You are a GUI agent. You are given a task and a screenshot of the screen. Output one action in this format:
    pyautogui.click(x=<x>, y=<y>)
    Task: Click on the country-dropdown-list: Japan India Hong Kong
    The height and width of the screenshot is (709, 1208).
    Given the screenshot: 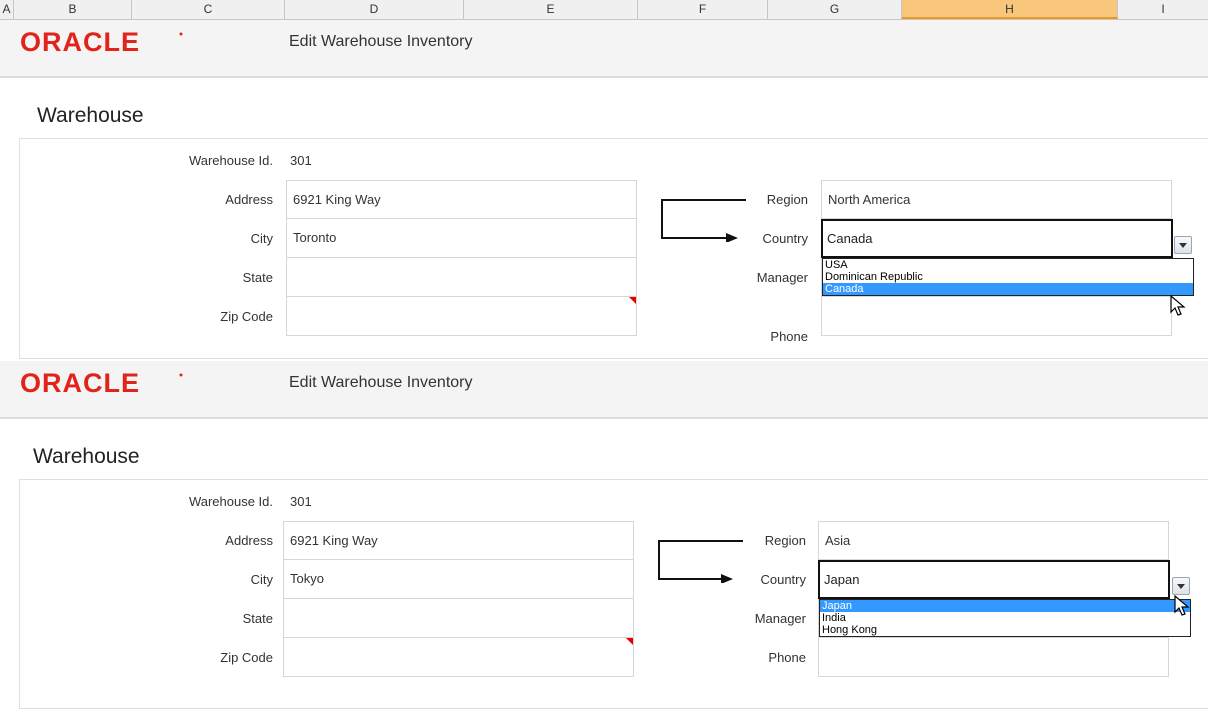 What is the action you would take?
    pyautogui.click(x=1005, y=618)
    